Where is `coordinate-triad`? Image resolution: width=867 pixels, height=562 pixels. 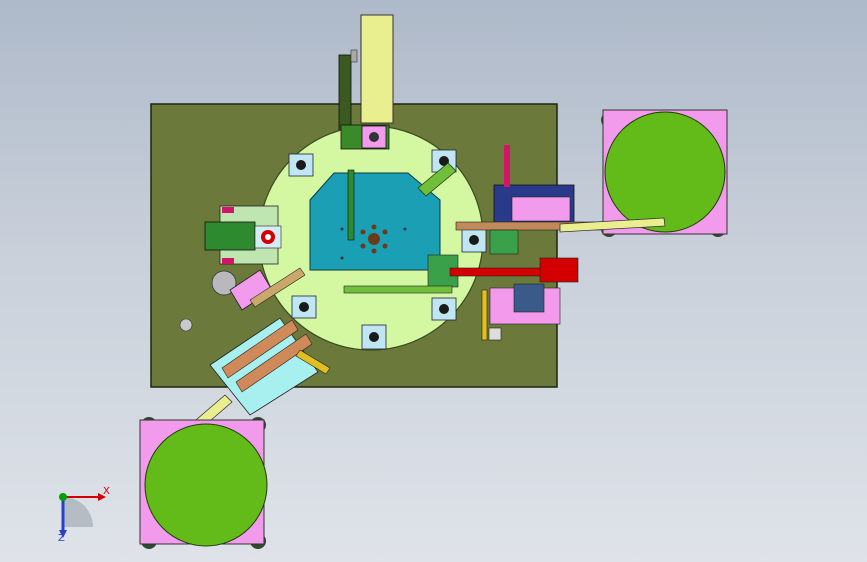 coordinate-triad is located at coordinates (82, 515).